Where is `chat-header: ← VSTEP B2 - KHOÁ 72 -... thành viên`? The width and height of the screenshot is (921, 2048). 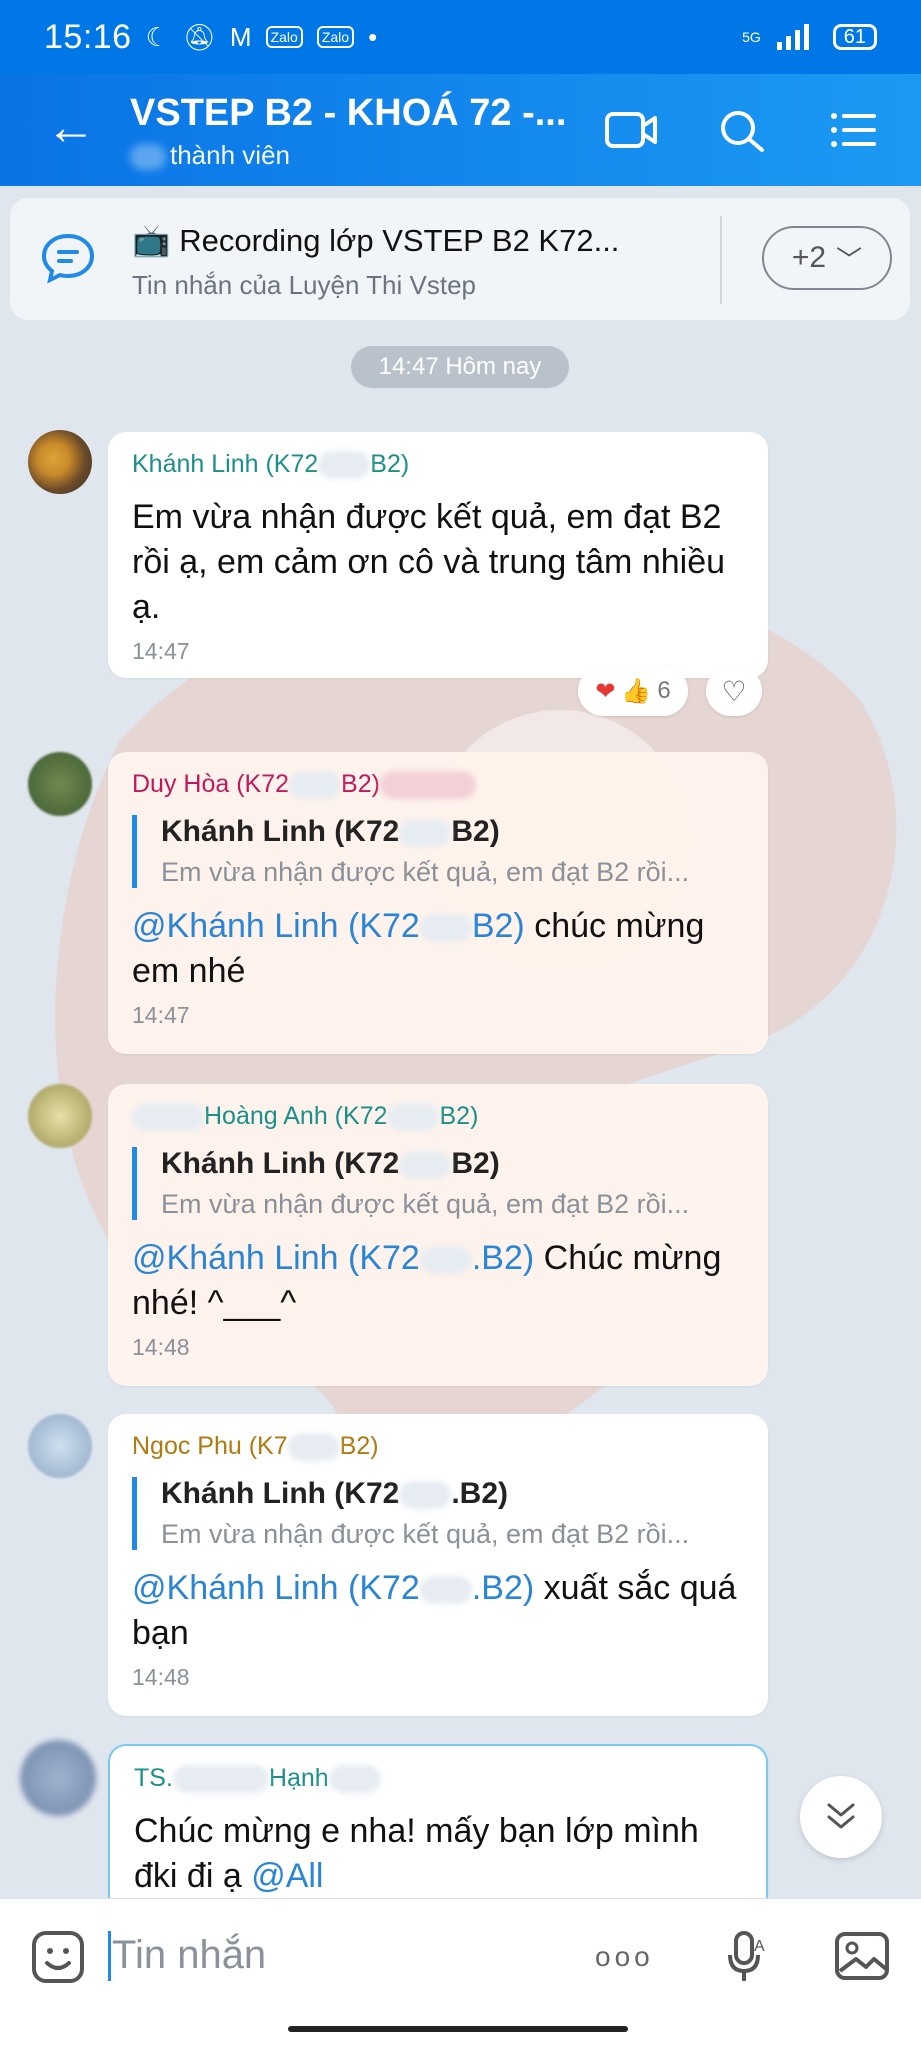
chat-header: ← VSTEP B2 - KHOÁ 72 -... thành viên is located at coordinates (460, 130).